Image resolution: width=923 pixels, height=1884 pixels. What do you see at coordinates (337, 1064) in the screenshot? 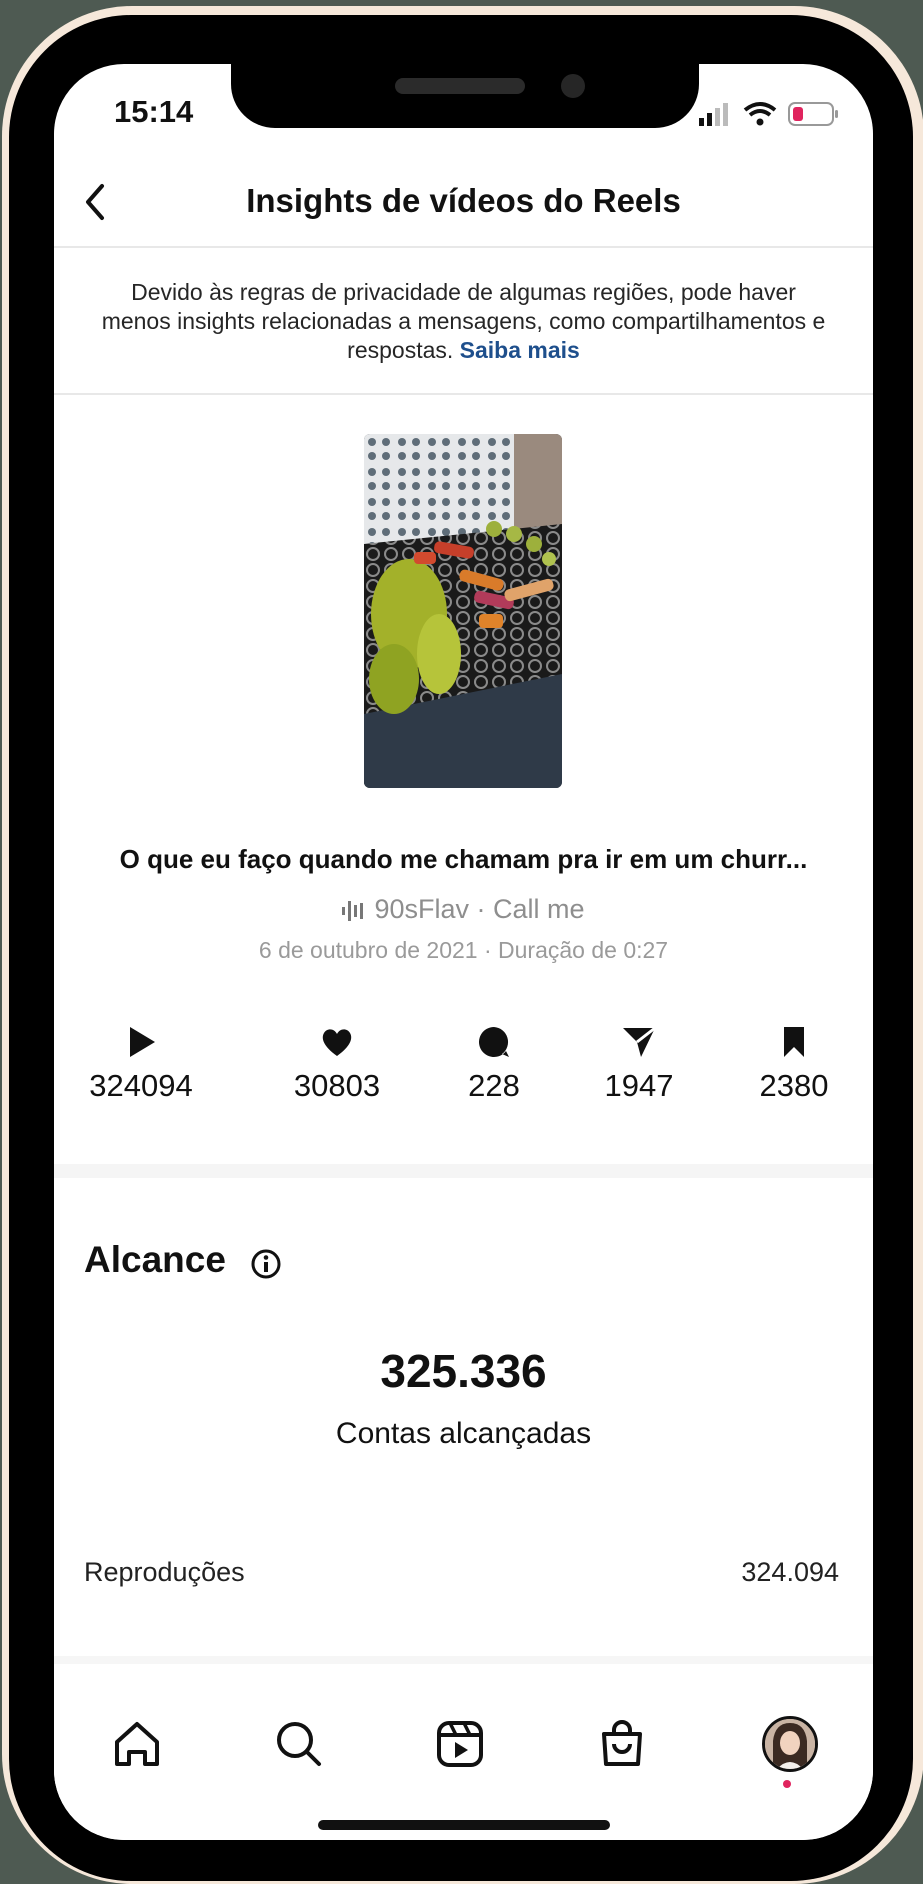
I see `stat-likes: 30803` at bounding box center [337, 1064].